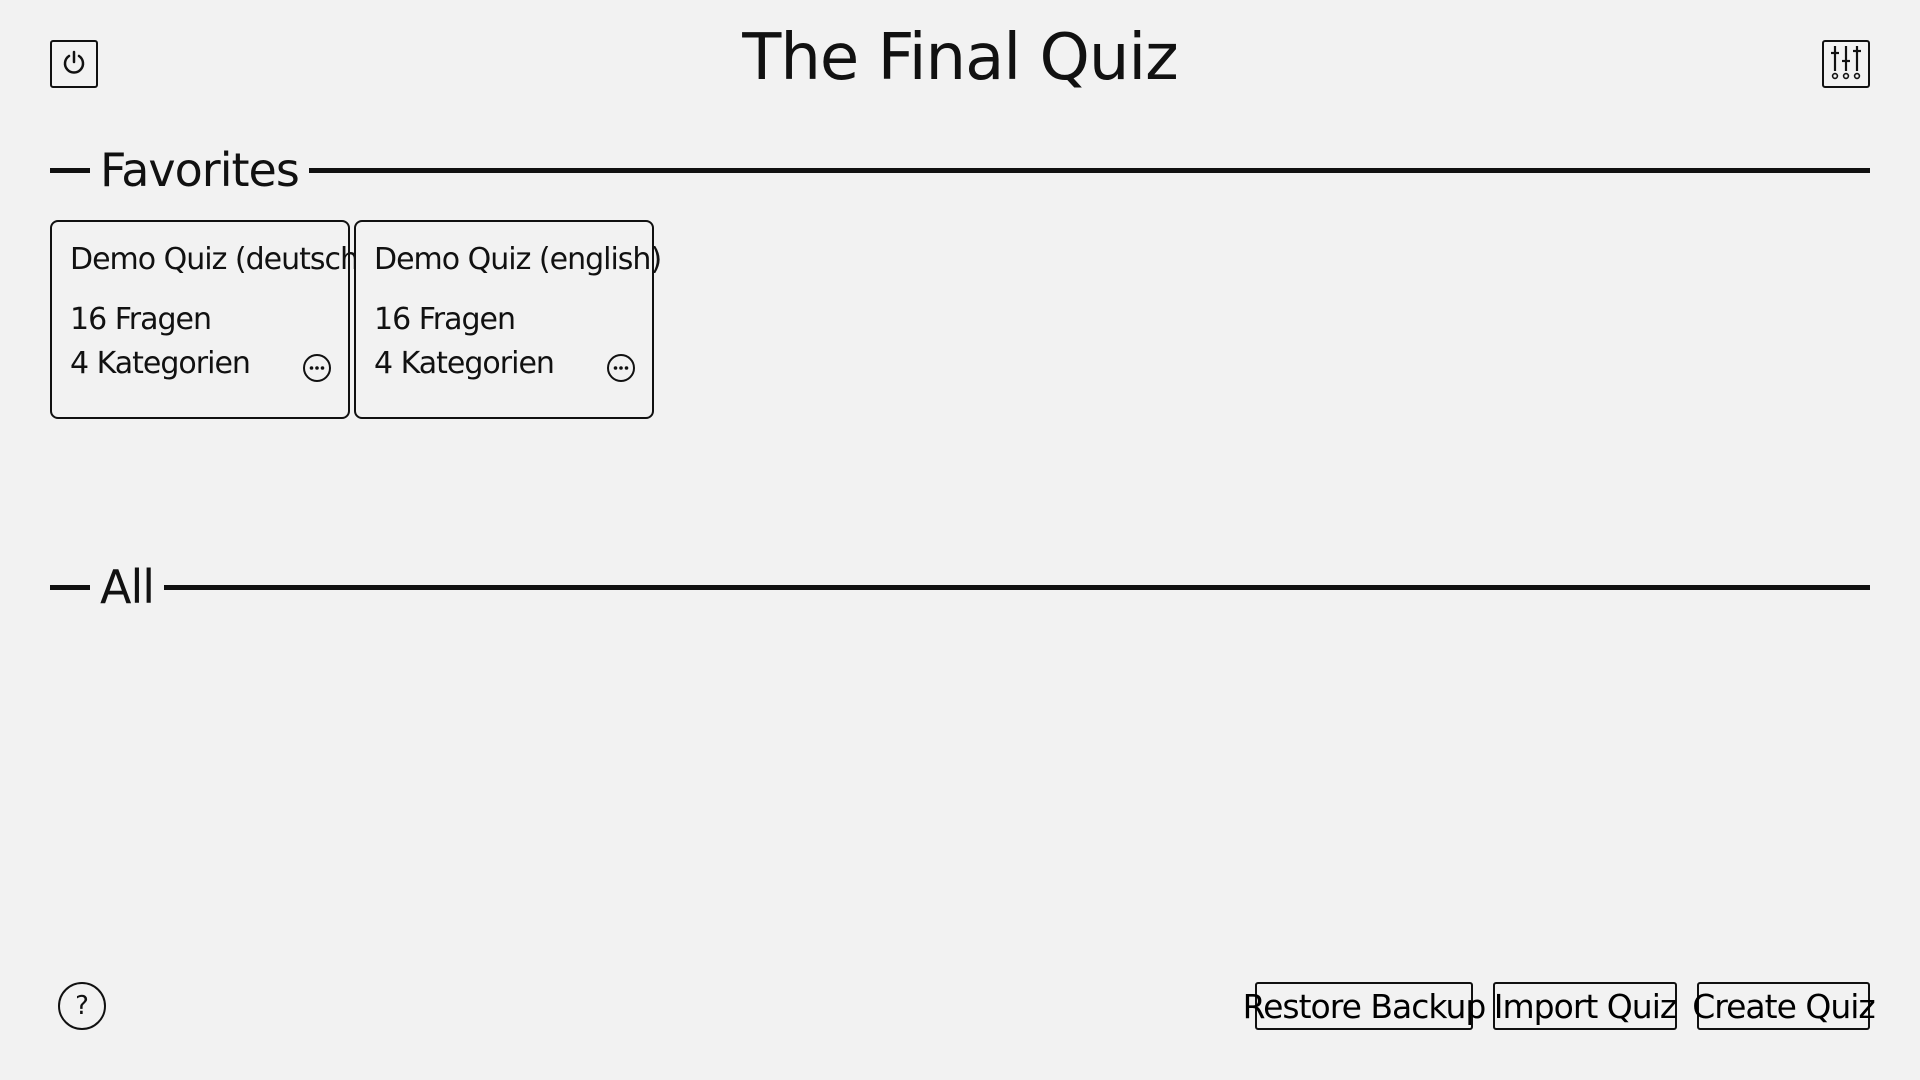 The width and height of the screenshot is (1920, 1080). I want to click on quiz-card-title: Demo Quiz (deutsch), so click(220, 259).